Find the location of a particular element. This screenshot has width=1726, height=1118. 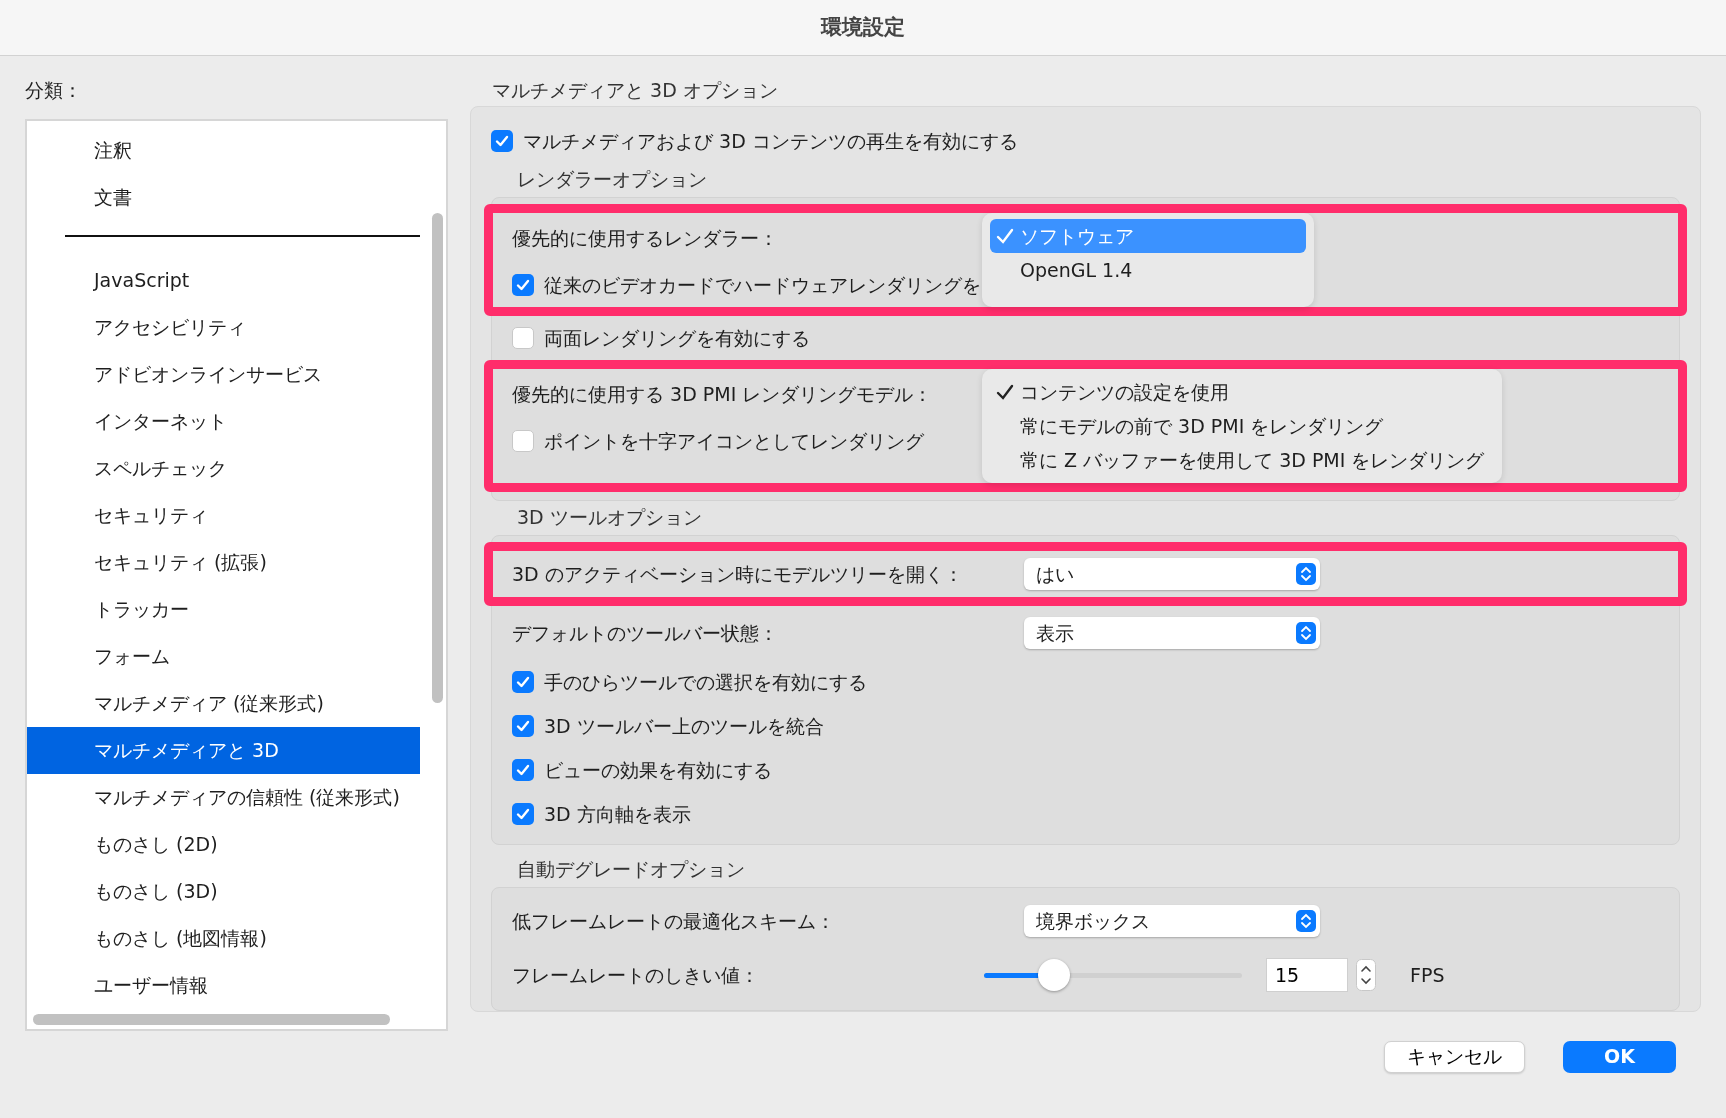

checkbox-label: 従来のビデオカードでハードウェアレンダリングを is located at coordinates (762, 285).